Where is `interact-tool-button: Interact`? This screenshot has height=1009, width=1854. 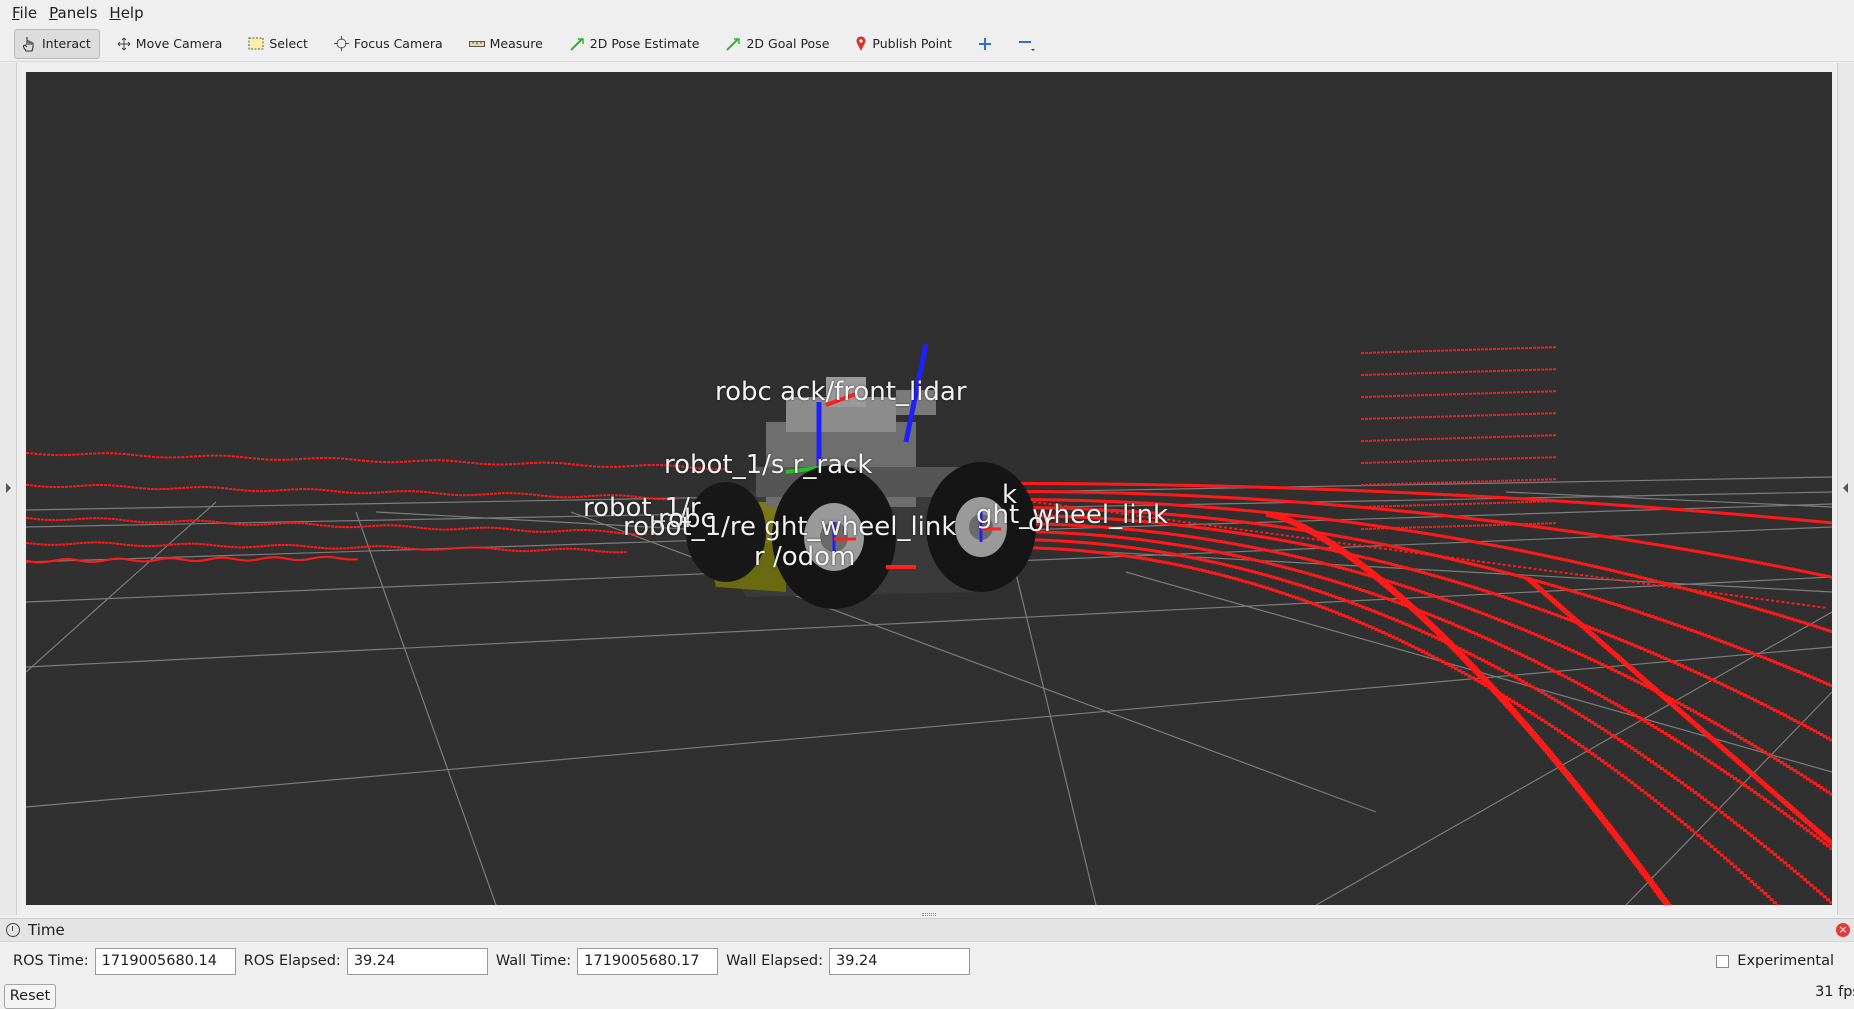 interact-tool-button: Interact is located at coordinates (57, 43).